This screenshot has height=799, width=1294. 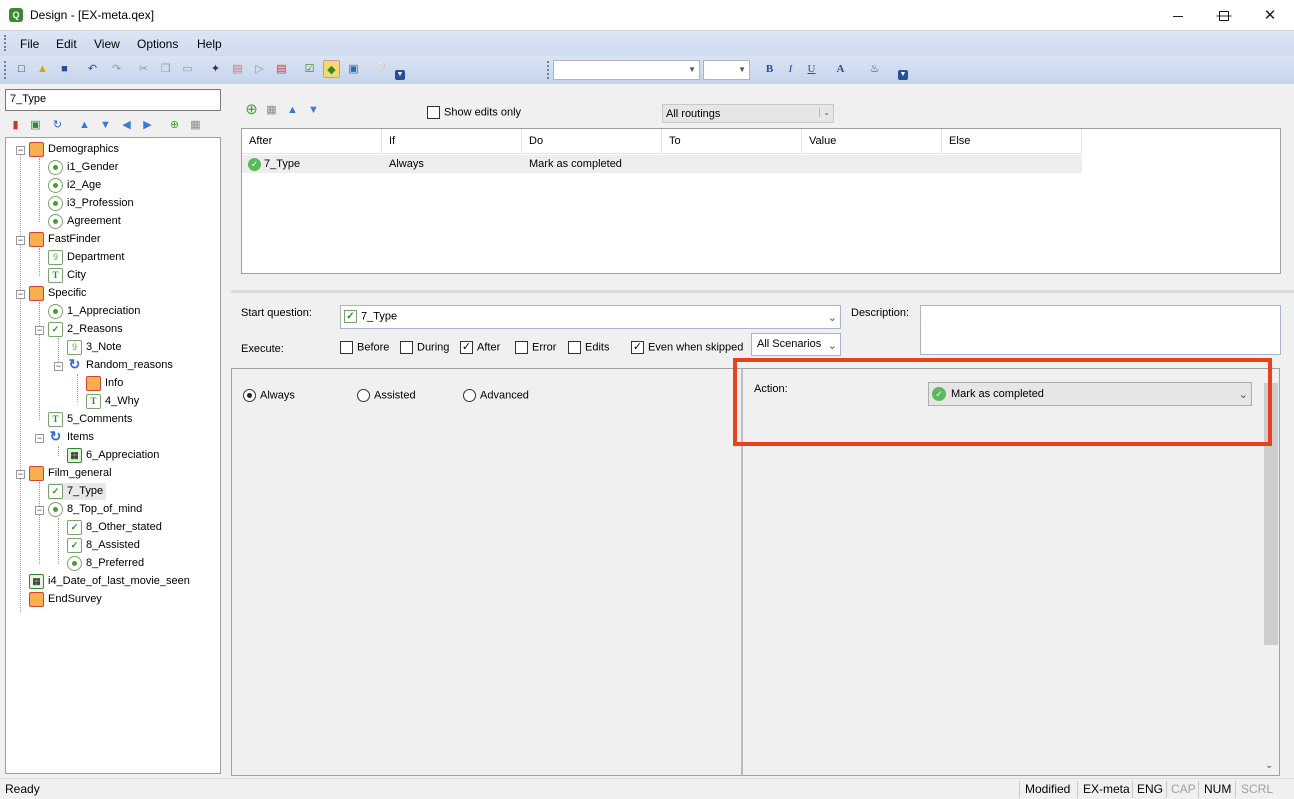 What do you see at coordinates (113, 455) in the screenshot?
I see `tree-item-6-appreciation: ▦ 6_Appreciation` at bounding box center [113, 455].